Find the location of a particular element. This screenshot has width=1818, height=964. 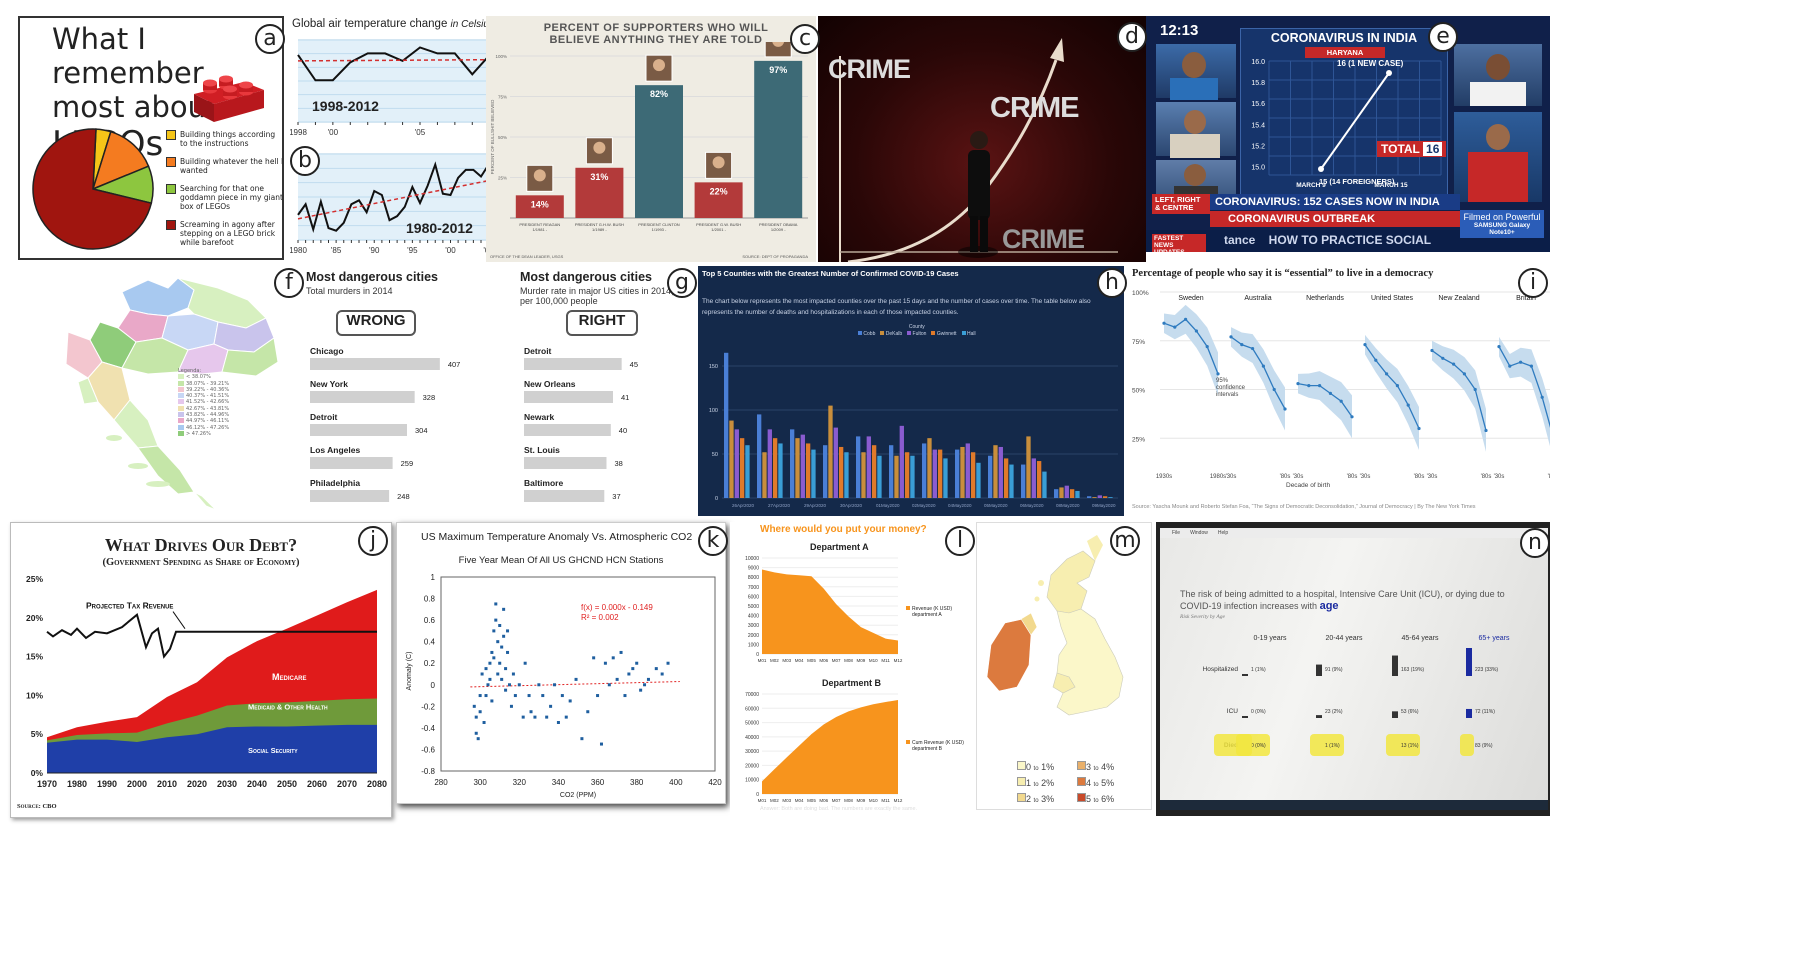

n-menu-help: Help is located at coordinates (1223, 533).